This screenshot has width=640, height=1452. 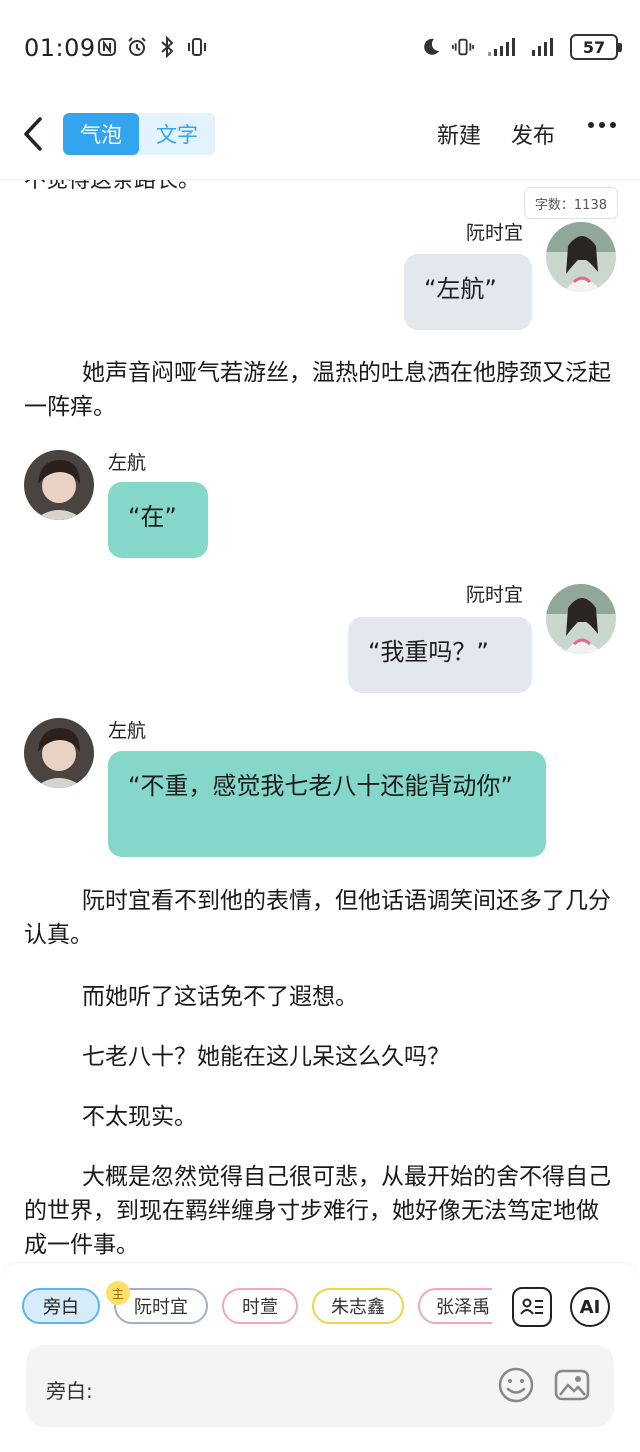 I want to click on status-time: 01:09, so click(x=60, y=48).